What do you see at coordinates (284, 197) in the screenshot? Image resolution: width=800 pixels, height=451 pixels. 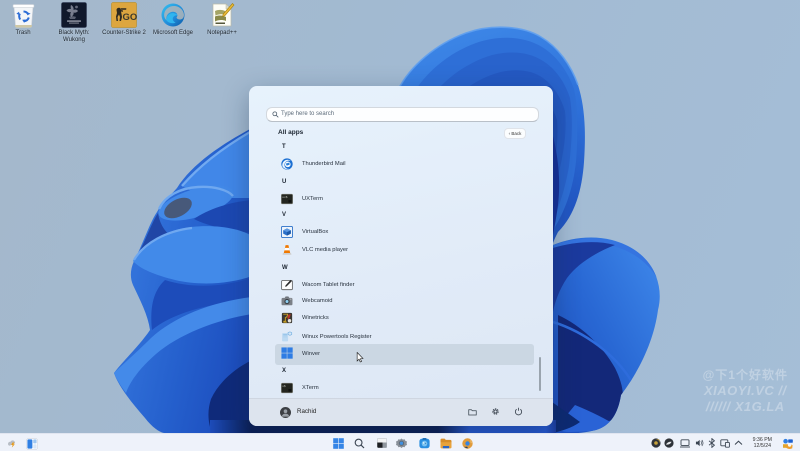 I see `svg-text: ux$` at bounding box center [284, 197].